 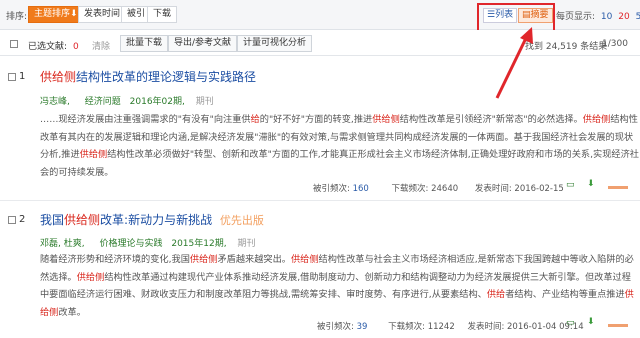 I want to click on abstract-text: 的"好不好"方面的转变,推进, so click(x=316, y=119).